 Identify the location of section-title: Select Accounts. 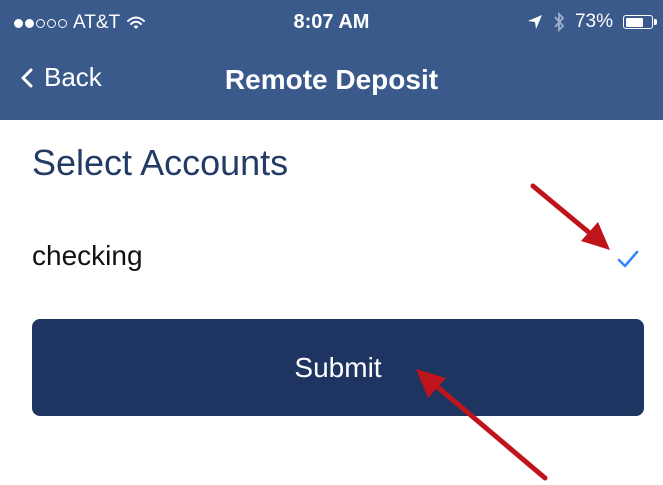
(160, 162).